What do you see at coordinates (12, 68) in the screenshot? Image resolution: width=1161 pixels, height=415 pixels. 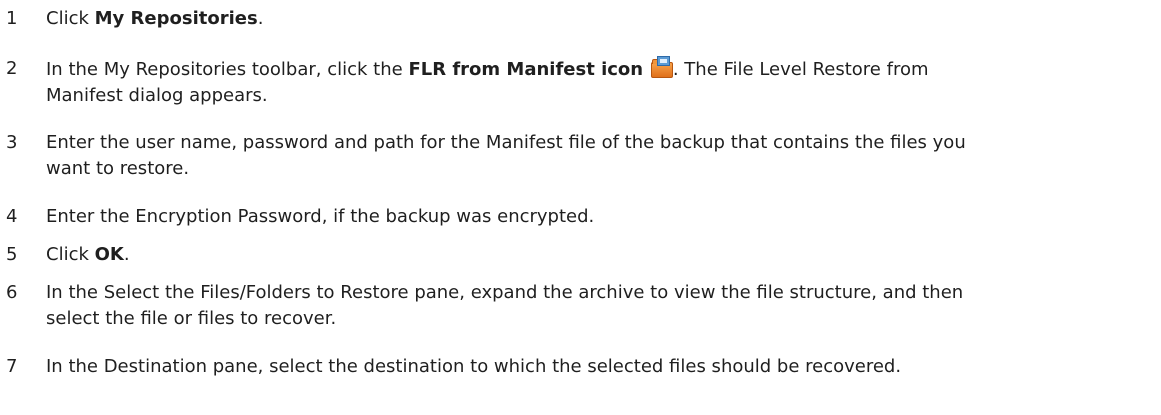 I see `step-number: 2` at bounding box center [12, 68].